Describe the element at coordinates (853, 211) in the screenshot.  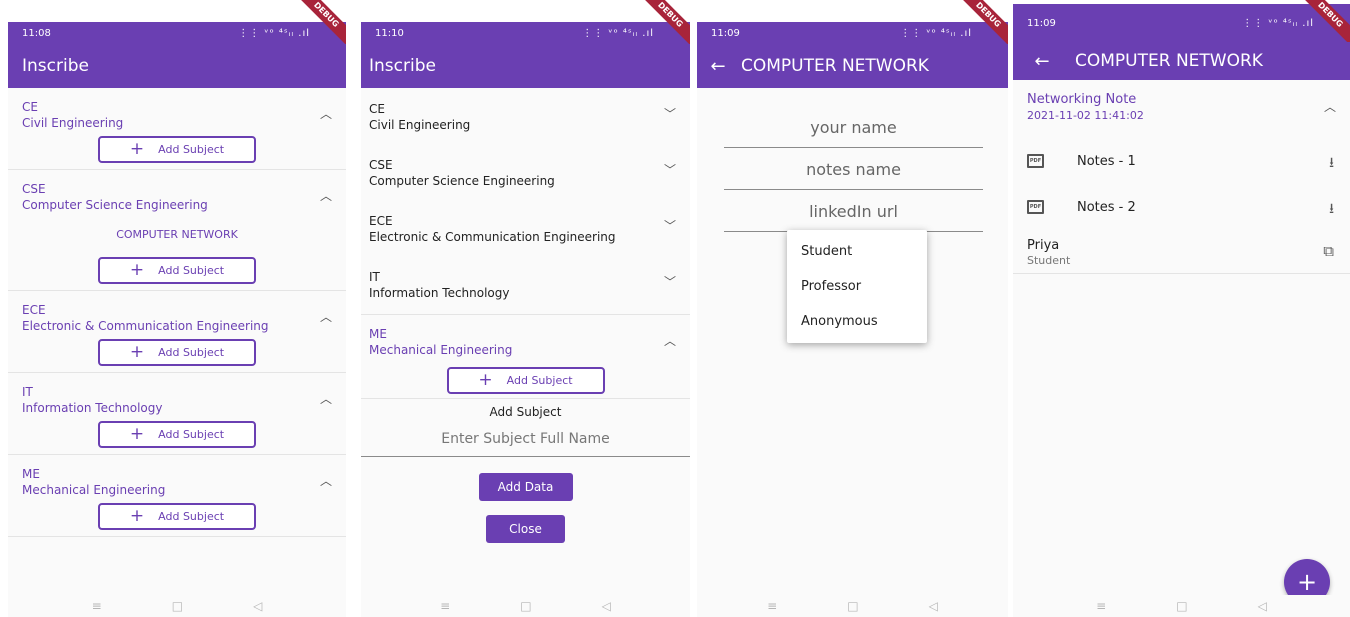
I see `linkedin-url-input: linkedIn url` at that location.